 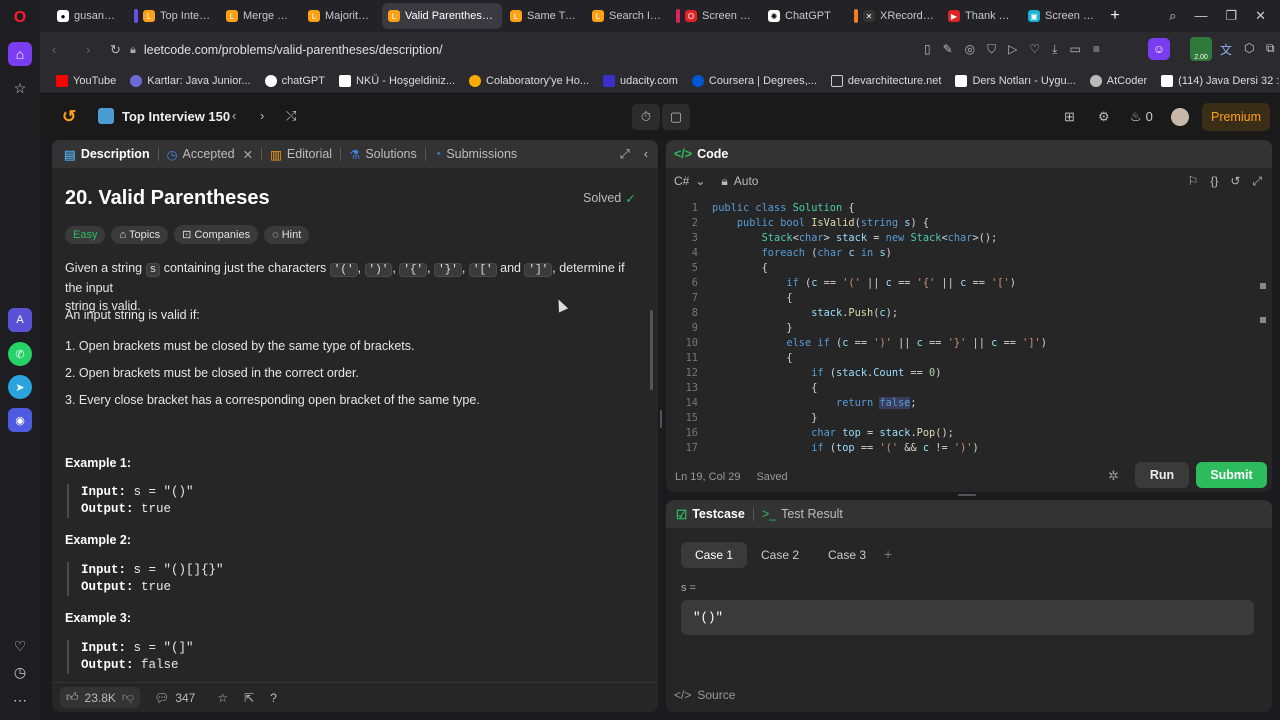 I want to click on layout-icon: ⊞, so click(x=1069, y=117).